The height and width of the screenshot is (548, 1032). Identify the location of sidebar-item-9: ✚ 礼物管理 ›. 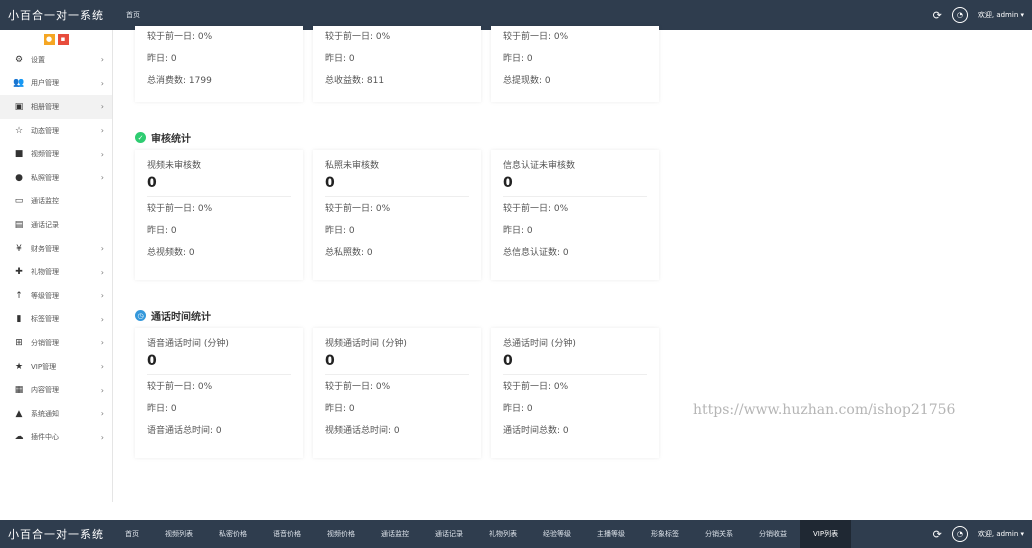
(56, 272).